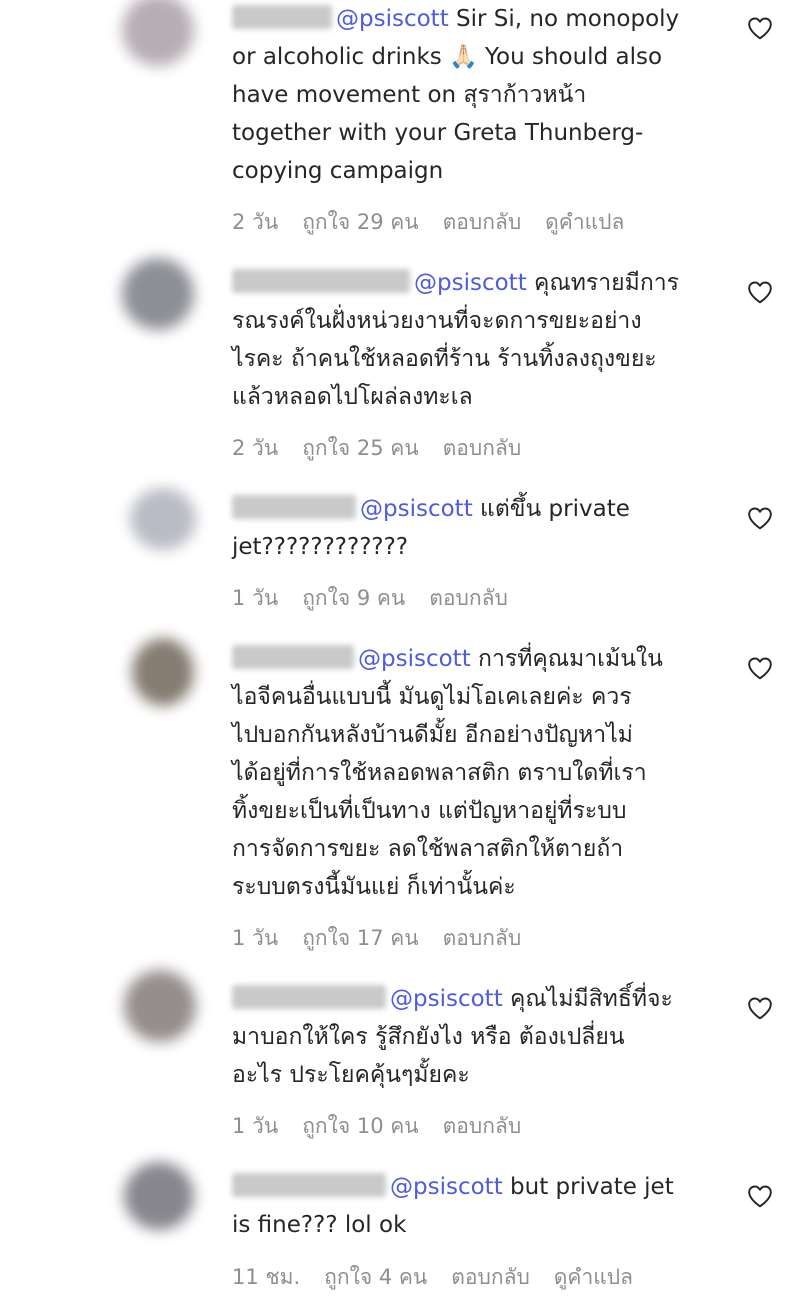 The width and height of the screenshot is (800, 1302). I want to click on comment-line: Sir Si, no monopoly, so click(568, 19).